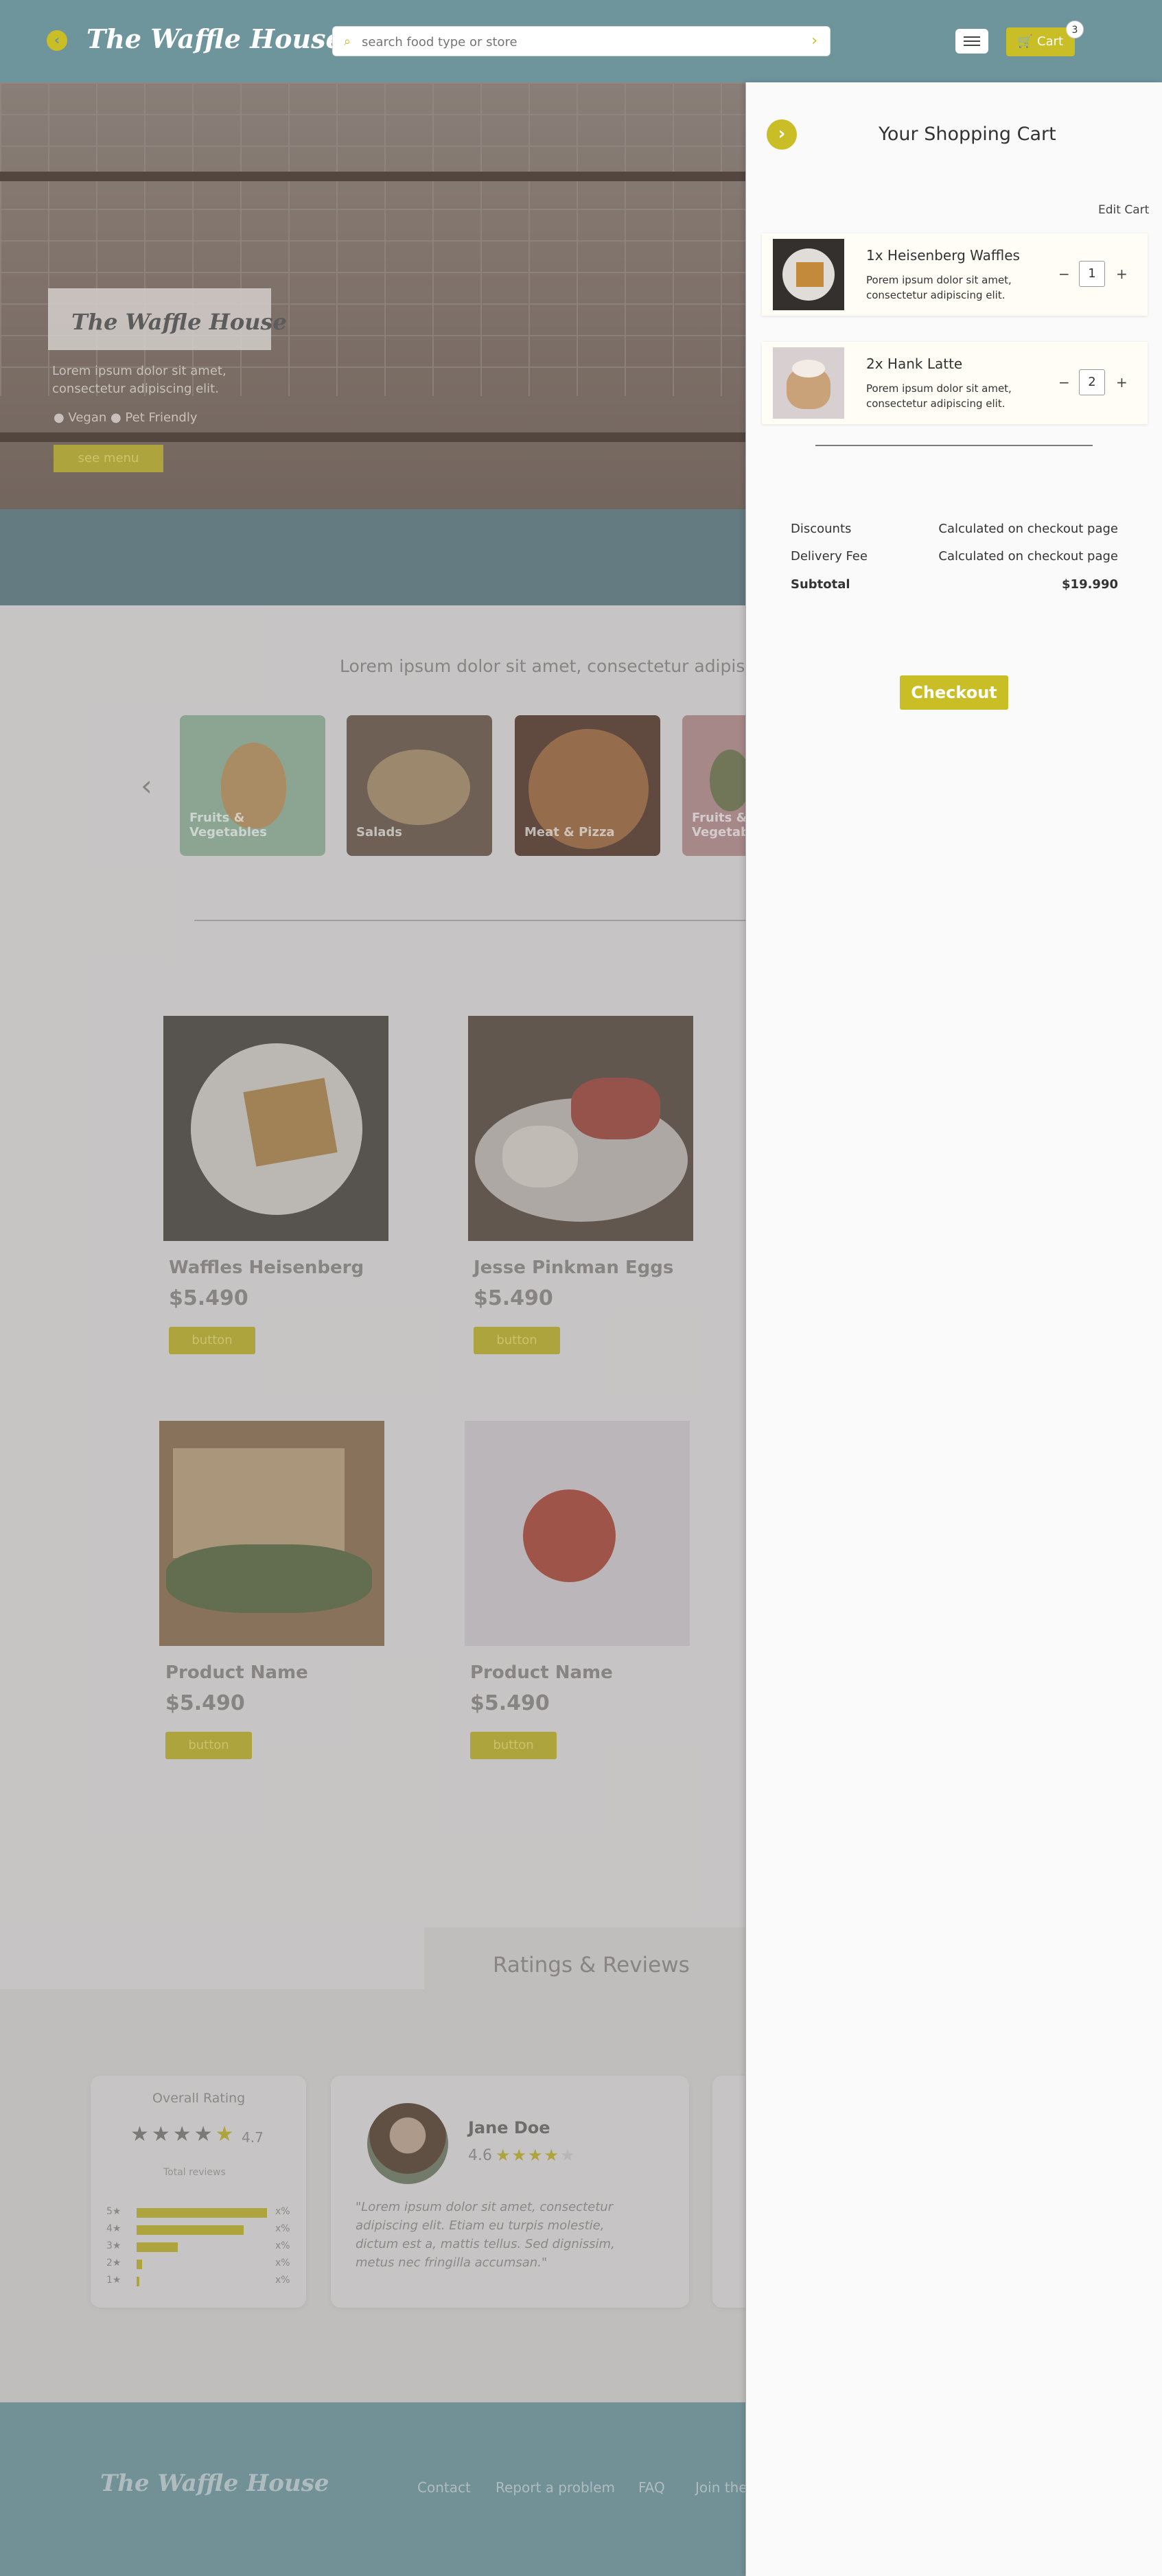  I want to click on cart-divider, so click(954, 445).